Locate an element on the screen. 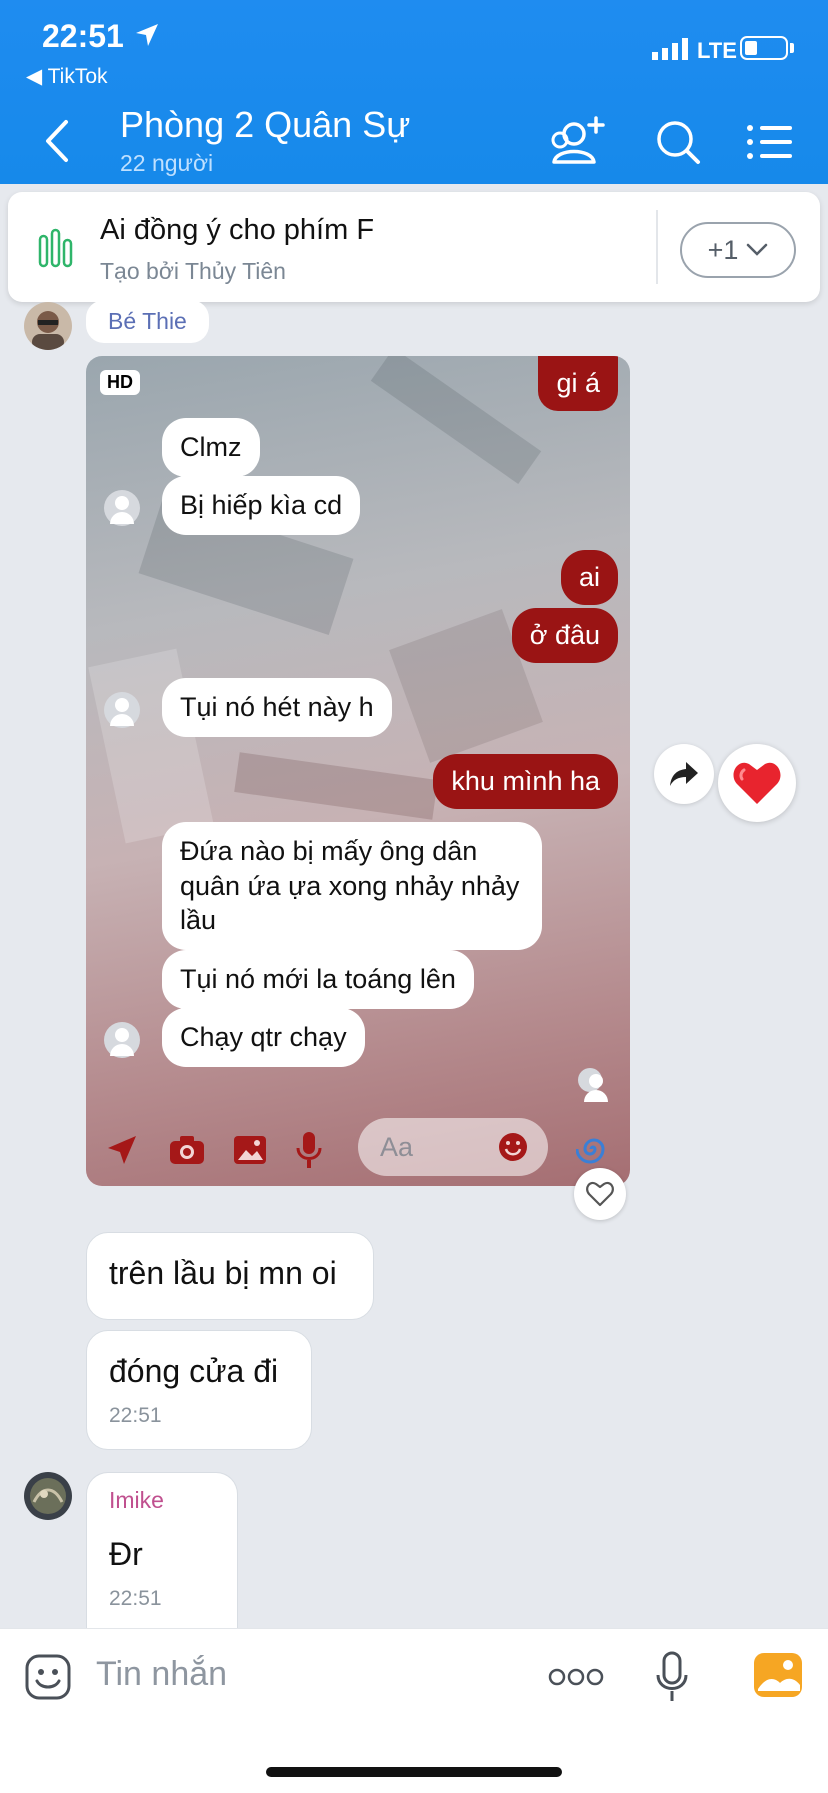 Image resolution: width=828 pixels, height=1793 pixels. send-location-icon is located at coordinates (122, 1150).